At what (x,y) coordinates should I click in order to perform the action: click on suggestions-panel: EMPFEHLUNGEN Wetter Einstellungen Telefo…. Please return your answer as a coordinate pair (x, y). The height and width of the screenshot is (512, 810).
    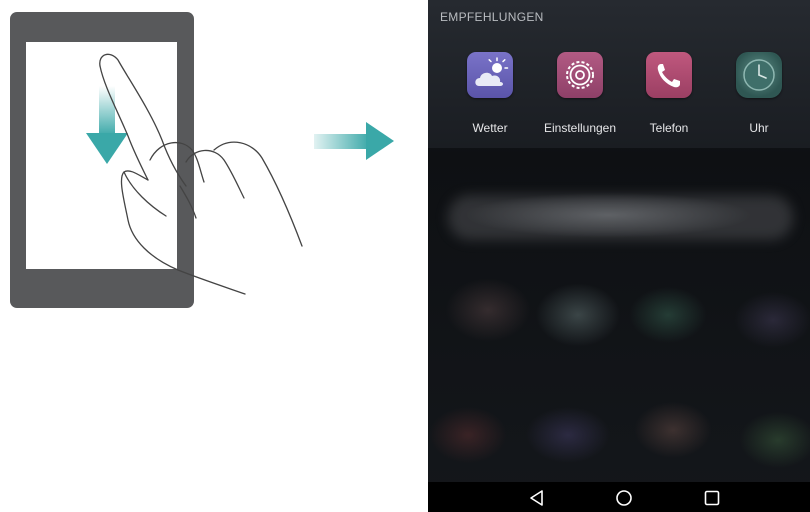
    Looking at the image, I should click on (619, 74).